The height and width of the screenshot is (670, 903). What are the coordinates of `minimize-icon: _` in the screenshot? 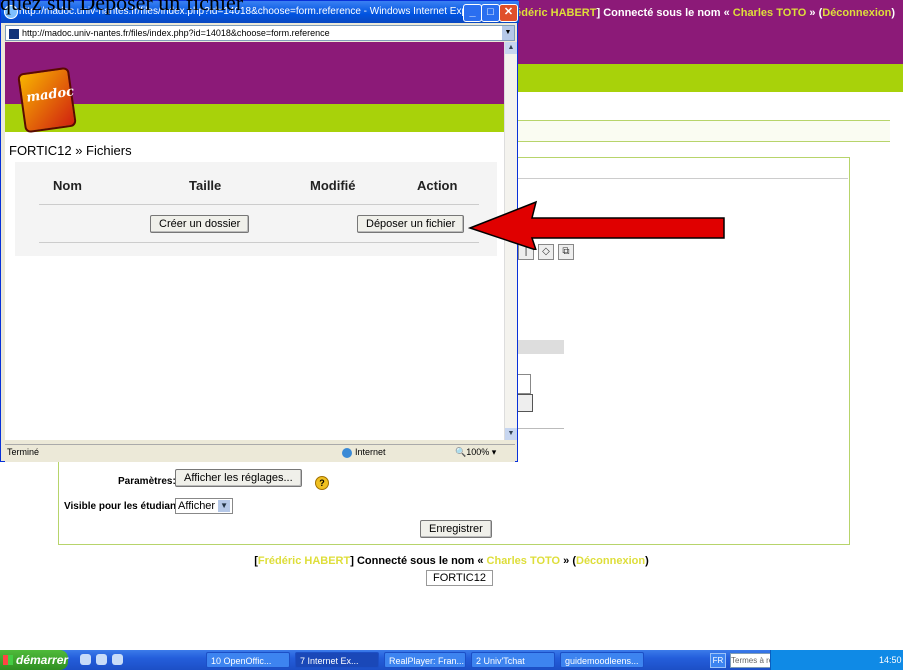 It's located at (472, 13).